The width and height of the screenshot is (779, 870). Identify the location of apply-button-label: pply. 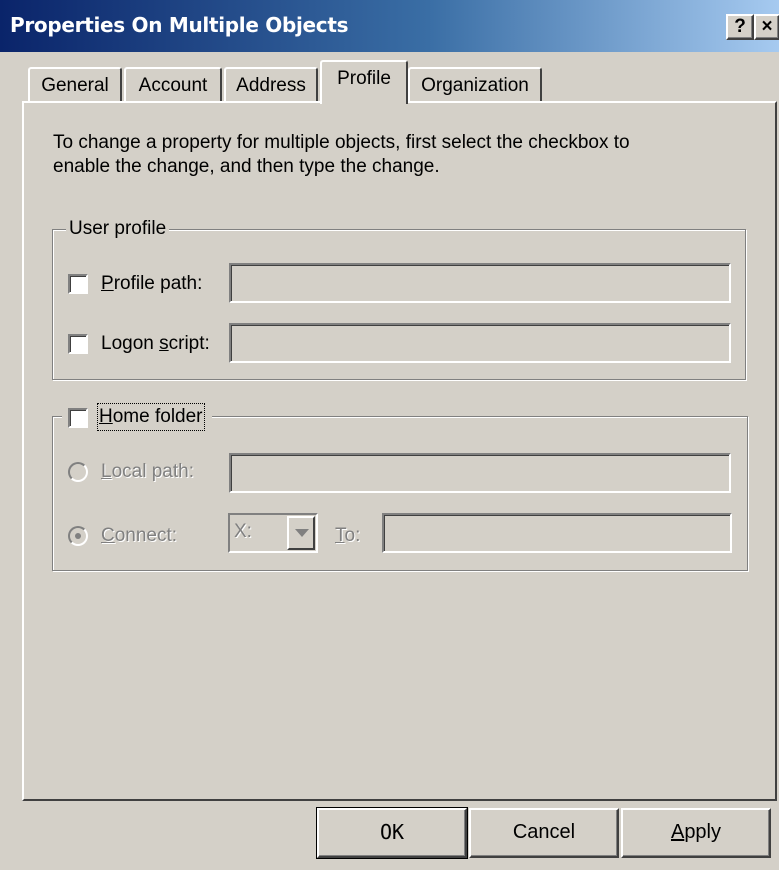
(703, 832).